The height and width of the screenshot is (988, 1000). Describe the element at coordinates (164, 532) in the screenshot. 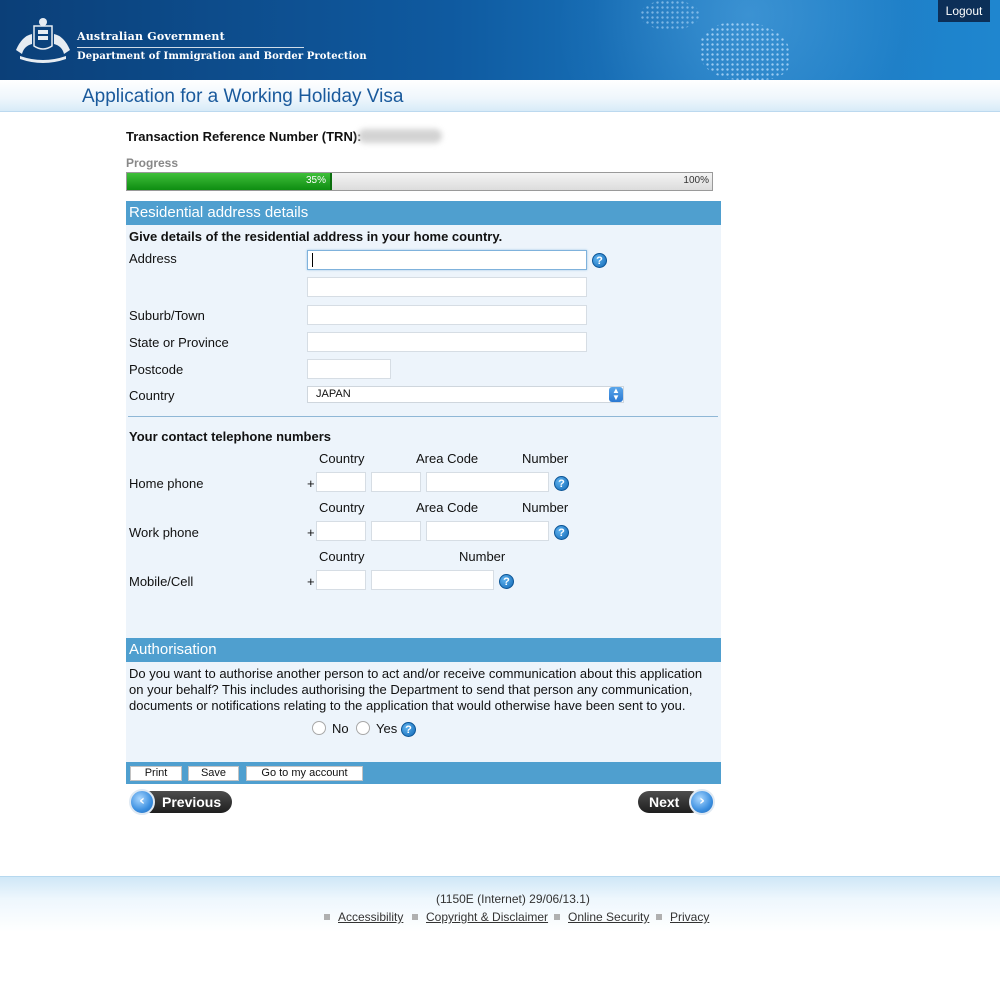

I see `work-phone-label: Work phone` at that location.